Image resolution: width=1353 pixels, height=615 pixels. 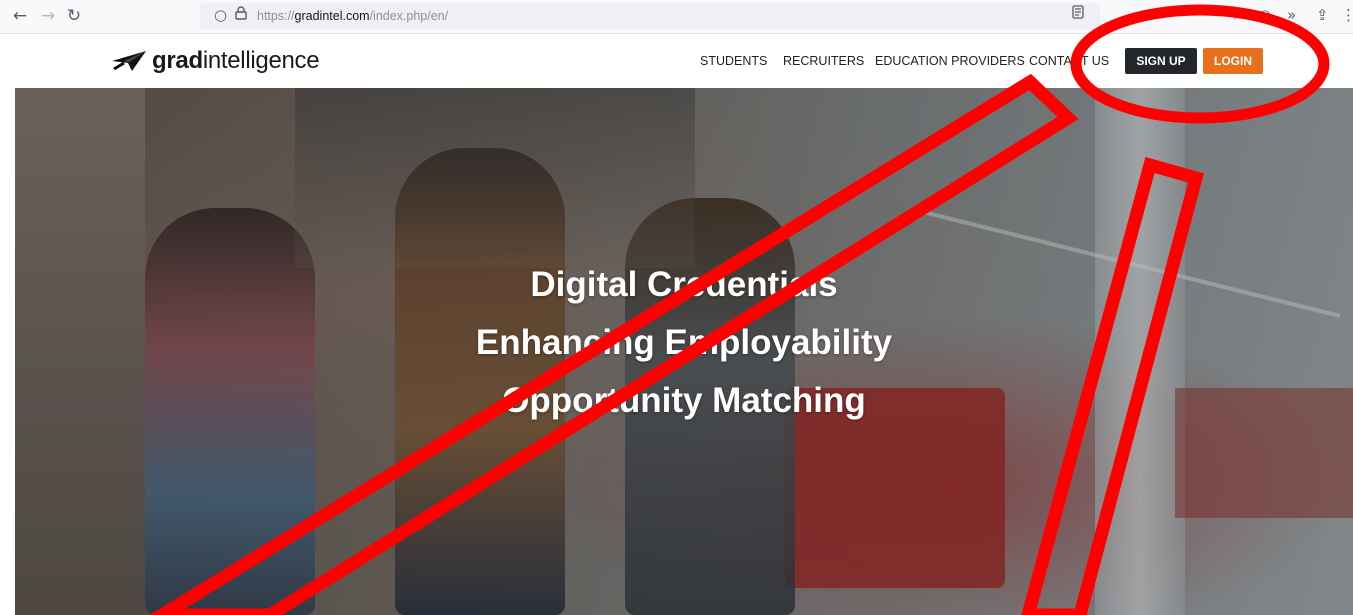 What do you see at coordinates (352, 16) in the screenshot?
I see `url-text: https://gradintel.com/index.php/en/` at bounding box center [352, 16].